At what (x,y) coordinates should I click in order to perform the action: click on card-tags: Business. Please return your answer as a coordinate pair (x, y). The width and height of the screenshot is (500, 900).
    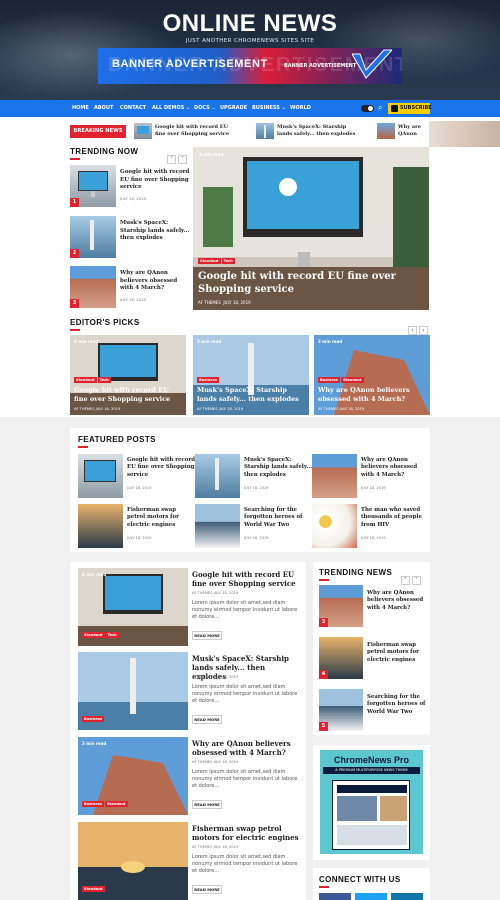
    Looking at the image, I should click on (208, 375).